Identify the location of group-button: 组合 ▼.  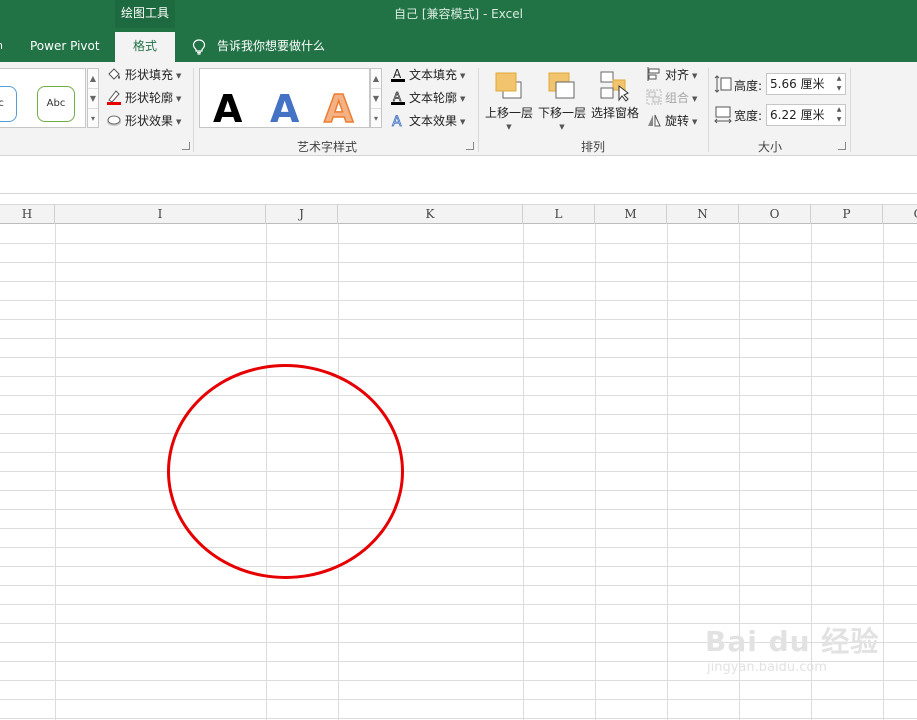
(671, 98).